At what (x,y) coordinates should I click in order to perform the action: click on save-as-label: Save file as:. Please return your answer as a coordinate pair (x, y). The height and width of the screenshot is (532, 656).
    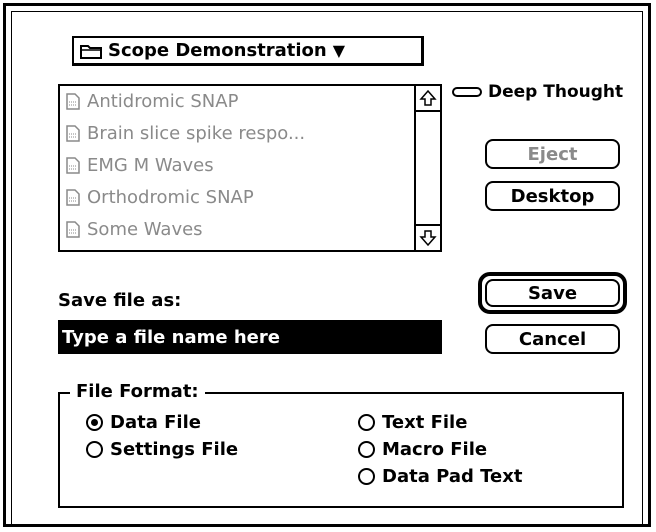
    Looking at the image, I should click on (120, 300).